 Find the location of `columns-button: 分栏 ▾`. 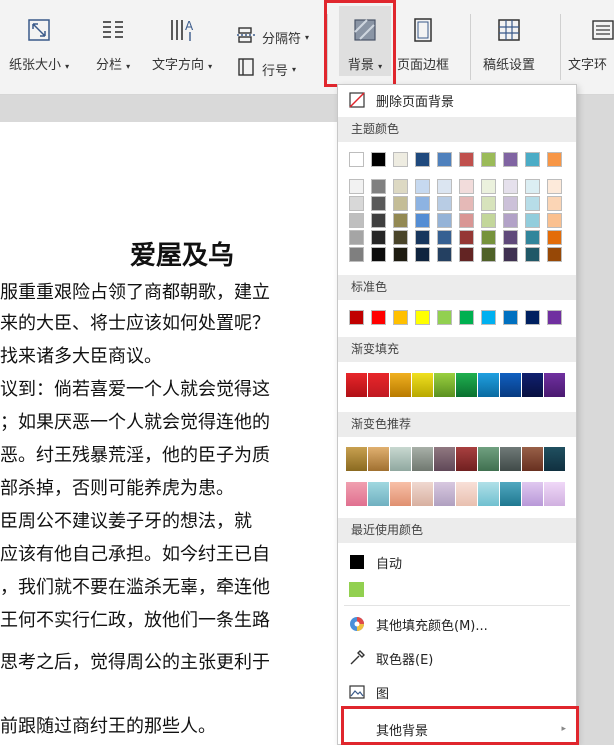

columns-button: 分栏 ▾ is located at coordinates (113, 44).